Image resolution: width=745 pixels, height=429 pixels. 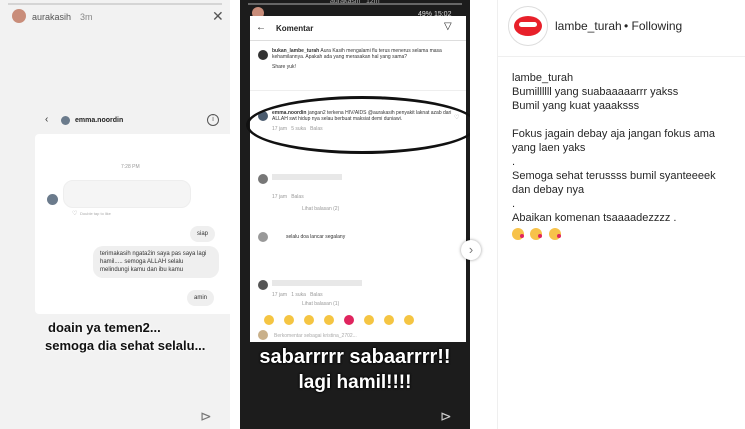 What do you see at coordinates (316, 237) in the screenshot?
I see `comment-text: selalu doa lancar segalany` at bounding box center [316, 237].